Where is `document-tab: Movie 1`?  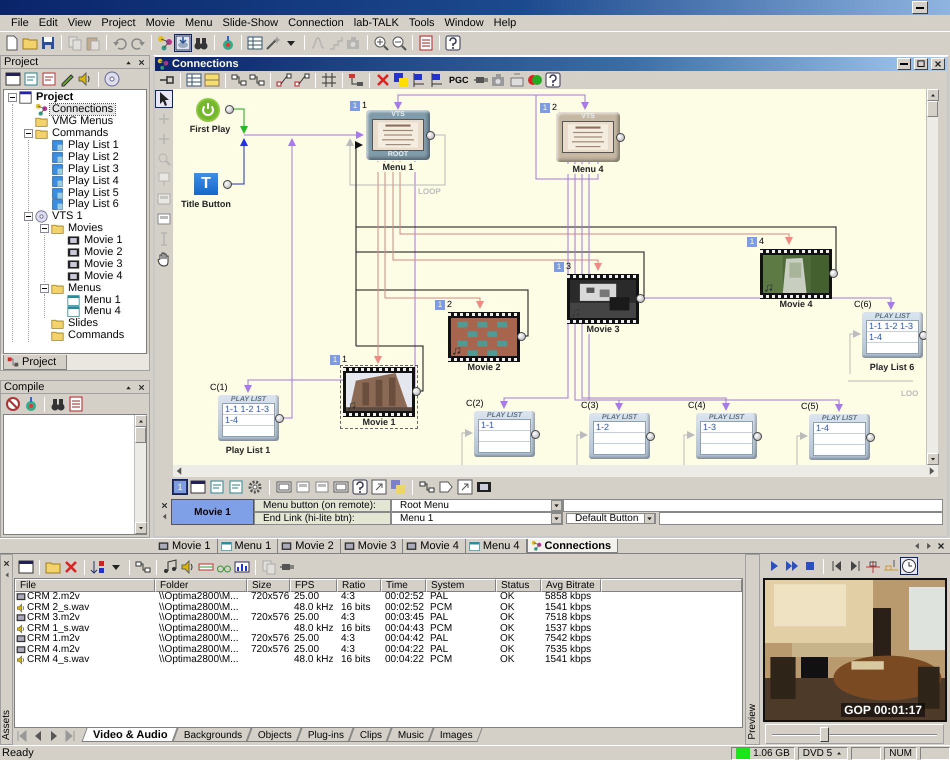
document-tab: Movie 1 is located at coordinates (186, 546).